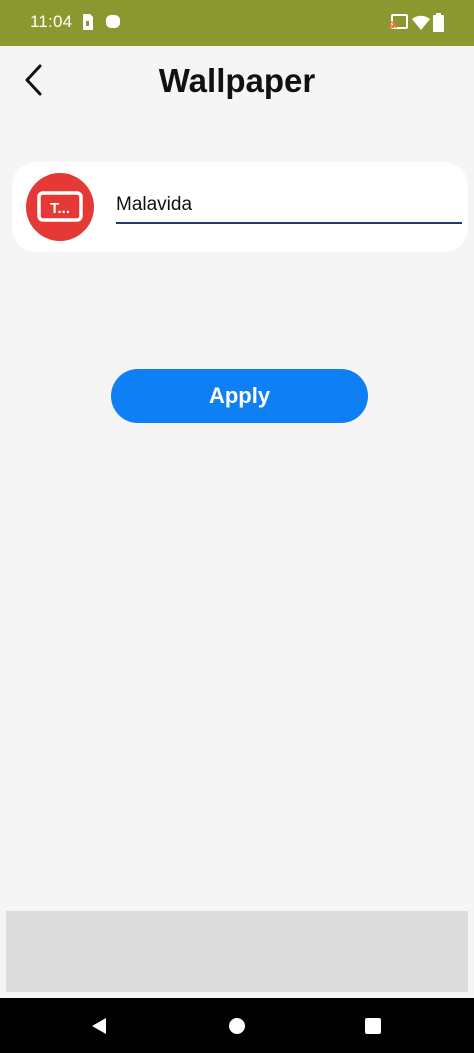 This screenshot has height=1053, width=474. I want to click on apply-button: Apply, so click(239, 396).